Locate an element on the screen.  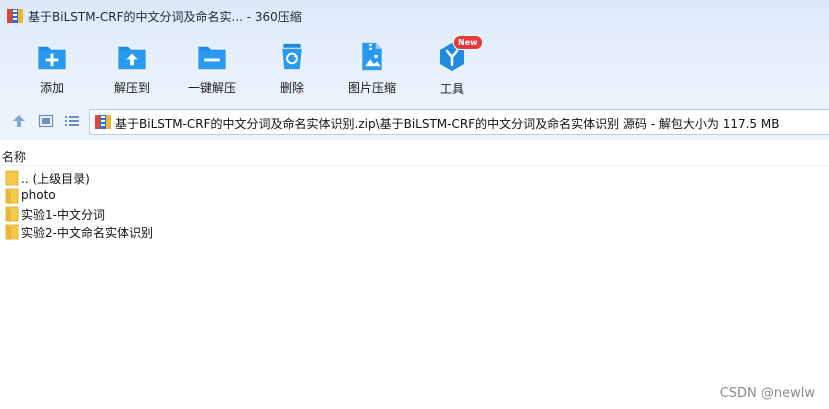
add-button: 添加 is located at coordinates (52, 66).